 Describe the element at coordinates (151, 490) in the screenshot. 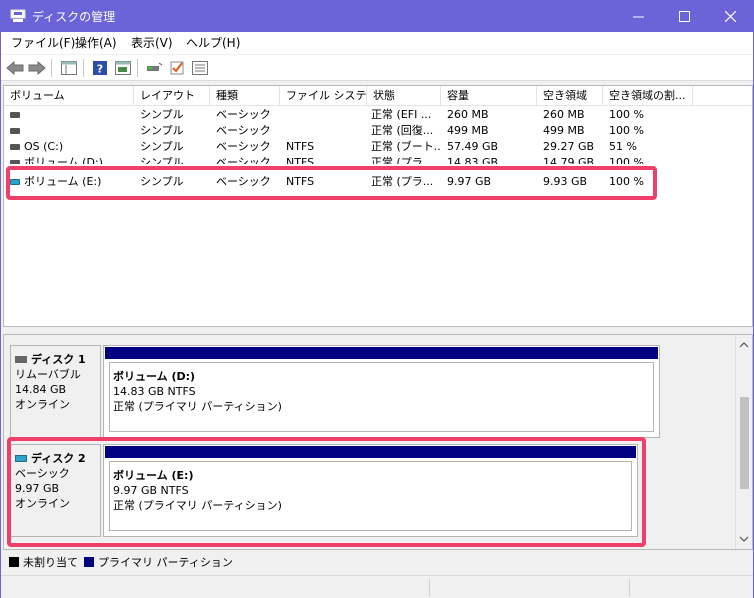

I see `partition-size-fs: 9.97 GB NTFS` at that location.